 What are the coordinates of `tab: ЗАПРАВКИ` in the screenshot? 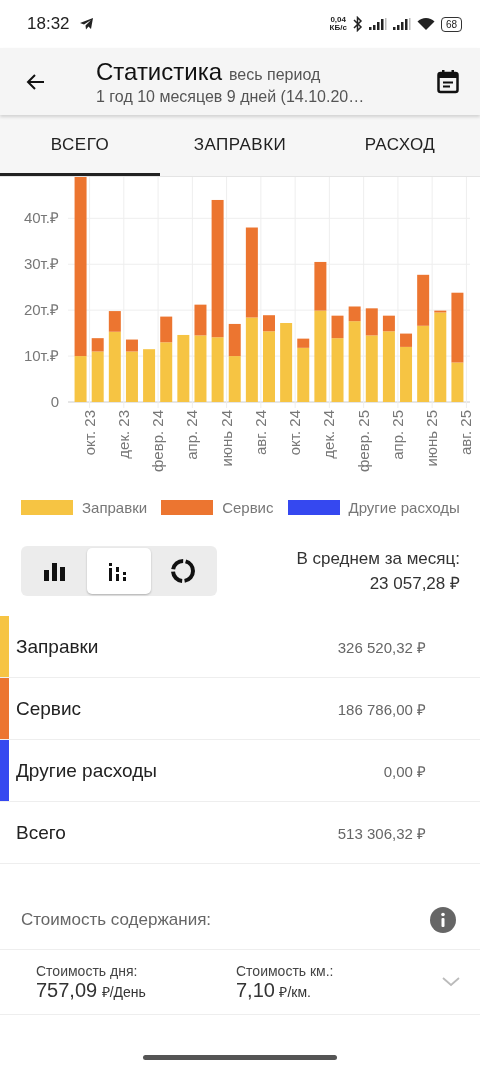 It's located at (240, 145).